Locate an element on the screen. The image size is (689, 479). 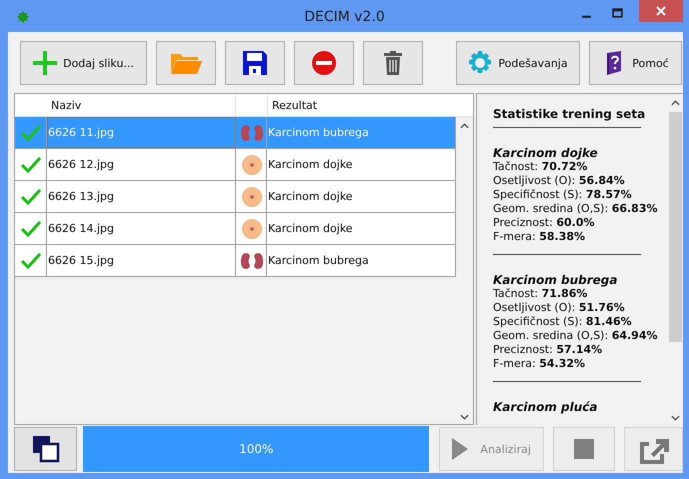
progress-text: 100% is located at coordinates (256, 449).